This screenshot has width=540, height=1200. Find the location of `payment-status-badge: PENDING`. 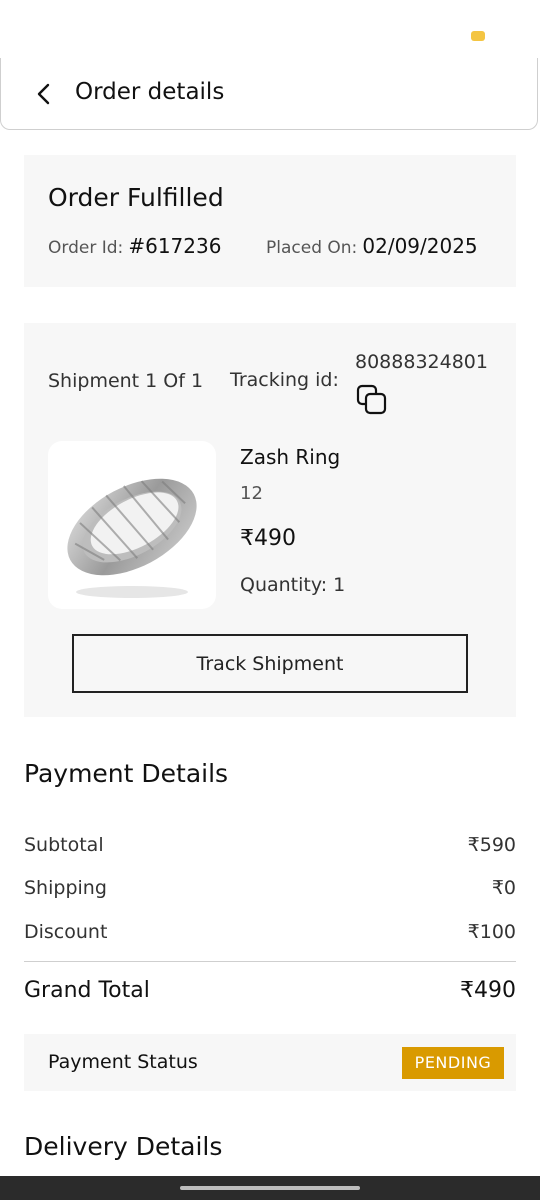

payment-status-badge: PENDING is located at coordinates (453, 1063).